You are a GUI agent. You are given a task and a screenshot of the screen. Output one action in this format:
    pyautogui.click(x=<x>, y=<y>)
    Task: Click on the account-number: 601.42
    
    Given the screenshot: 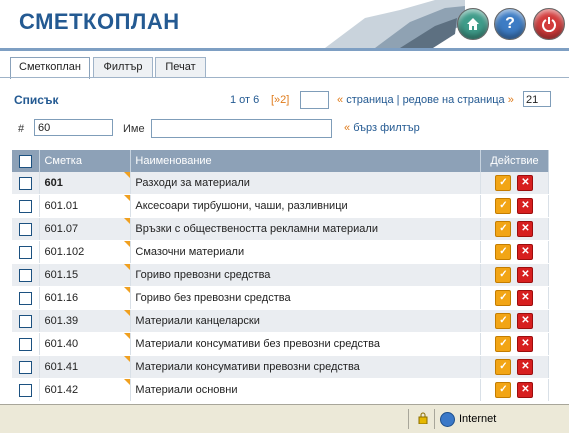 What is the action you would take?
    pyautogui.click(x=61, y=390)
    